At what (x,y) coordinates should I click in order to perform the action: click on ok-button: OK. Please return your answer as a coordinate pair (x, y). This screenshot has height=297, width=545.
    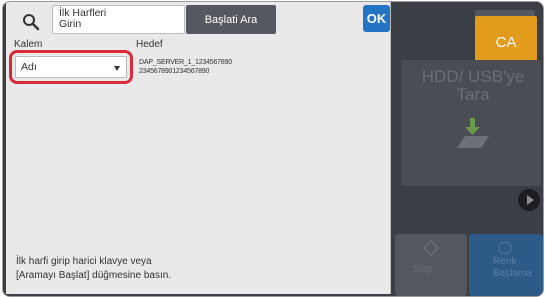
    Looking at the image, I should click on (376, 18).